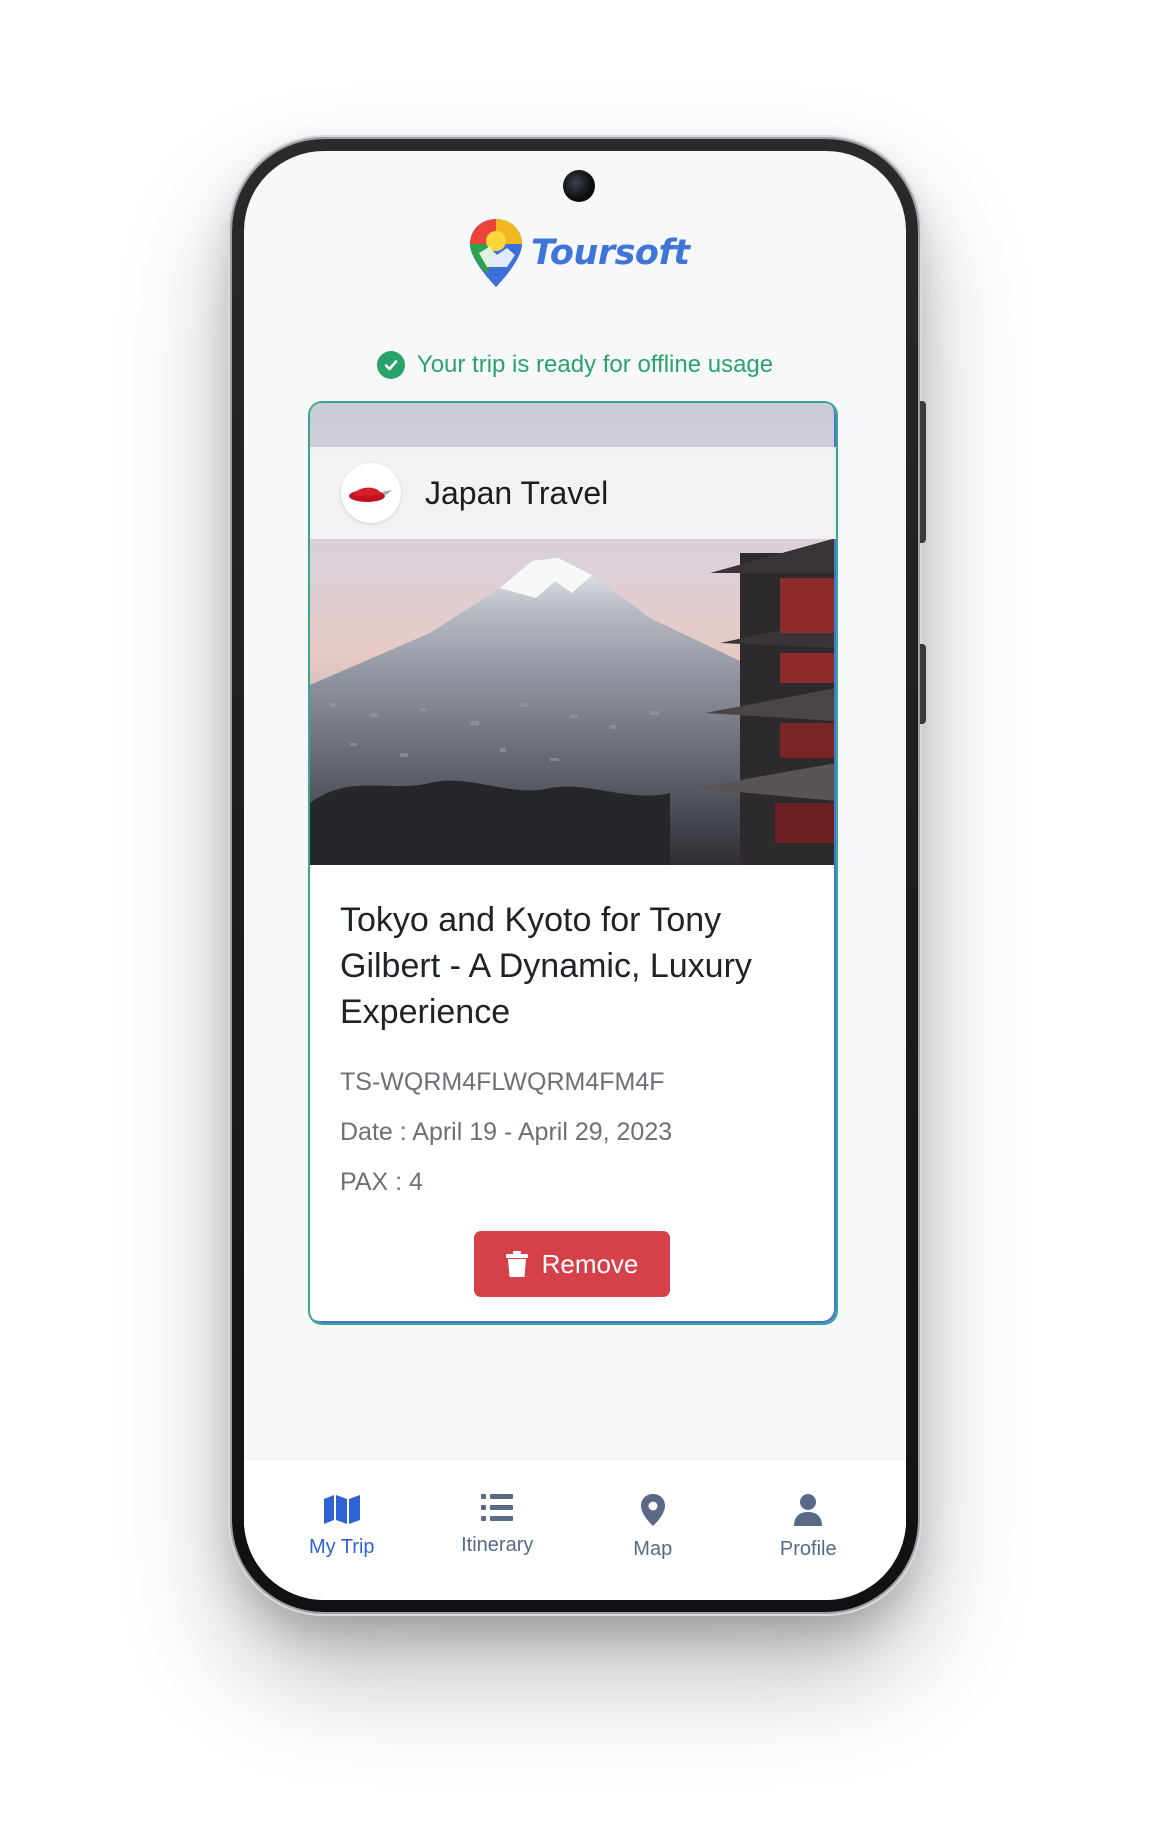  What do you see at coordinates (516, 1264) in the screenshot?
I see `trash-icon` at bounding box center [516, 1264].